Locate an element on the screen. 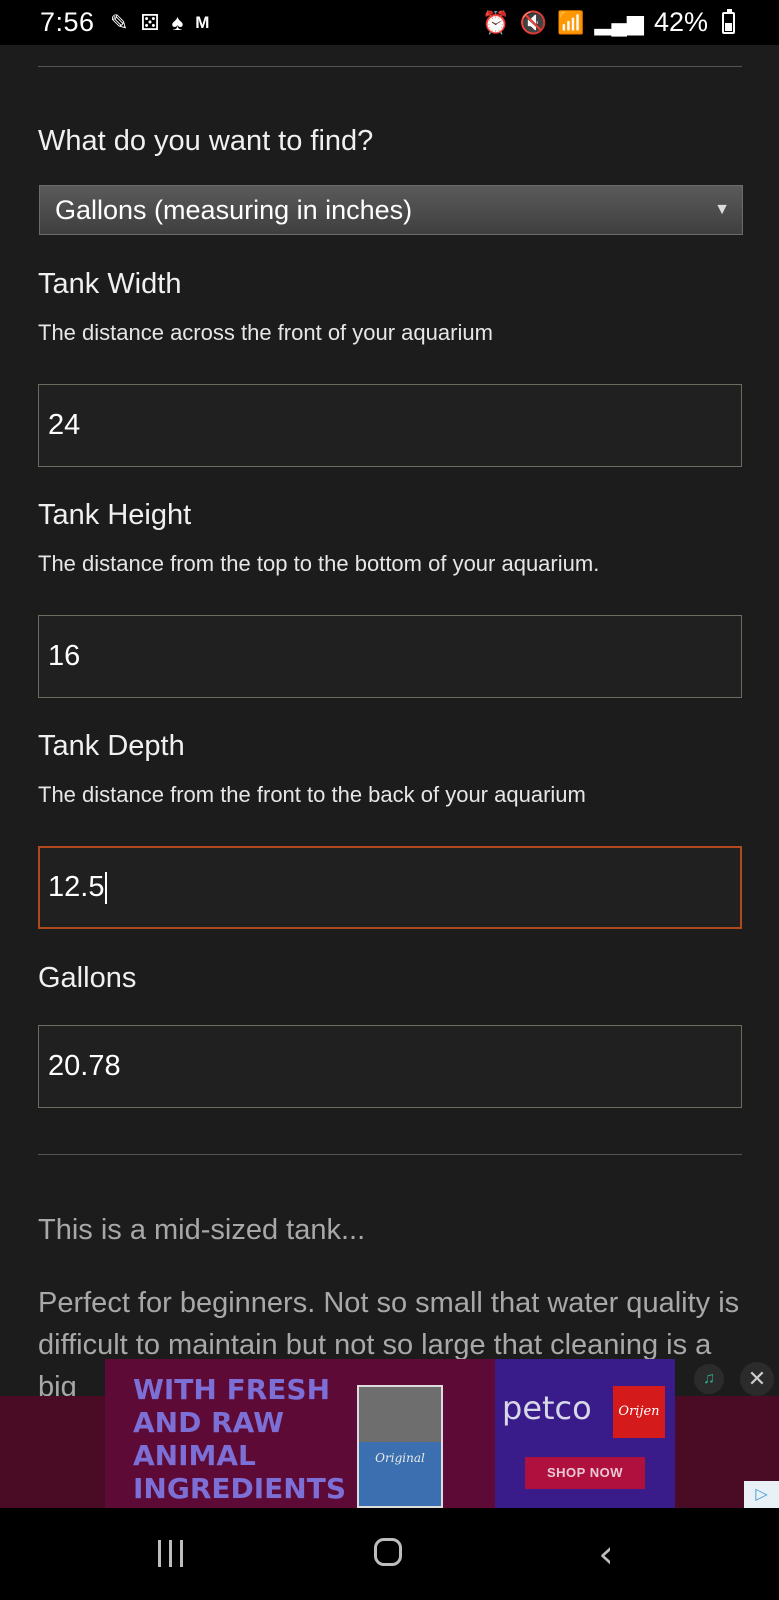  navigation-bar: ‹ is located at coordinates (389, 1554).